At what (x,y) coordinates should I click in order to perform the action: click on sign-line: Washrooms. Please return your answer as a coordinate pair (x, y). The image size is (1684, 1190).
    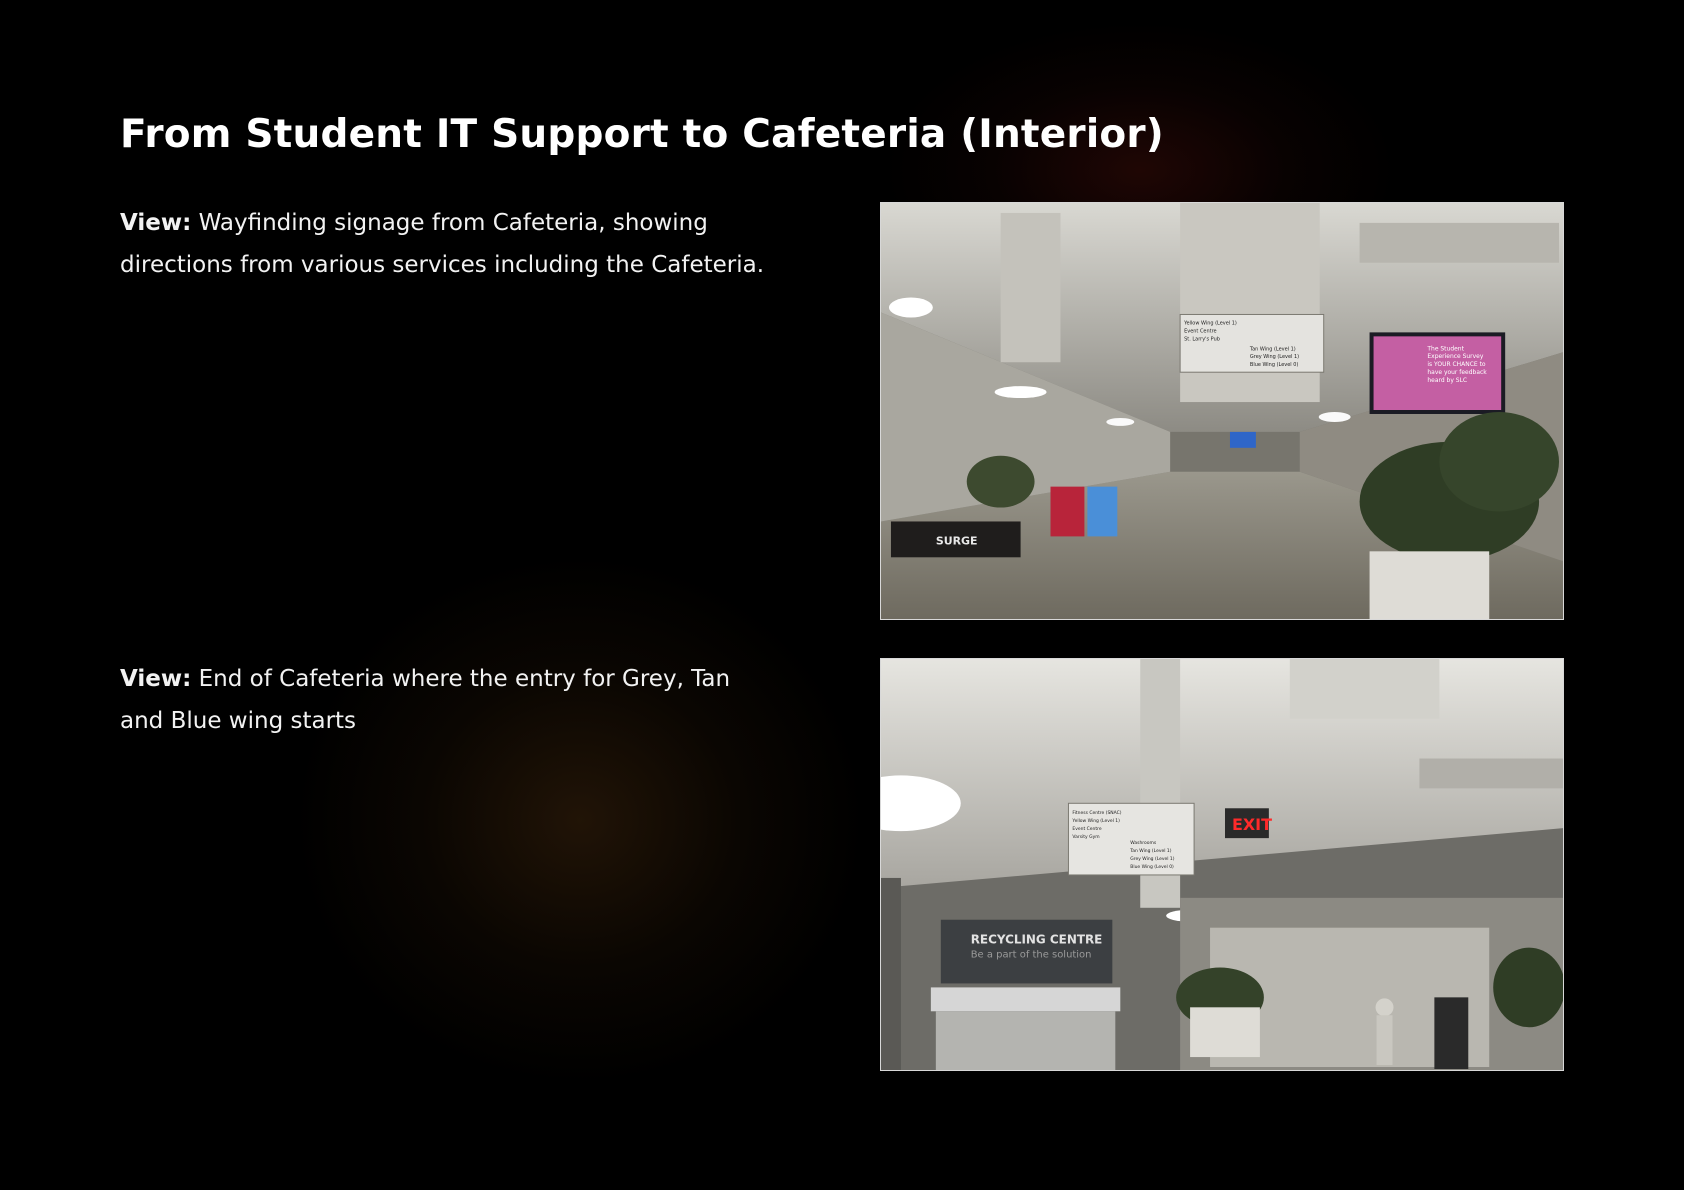
    Looking at the image, I should click on (1143, 843).